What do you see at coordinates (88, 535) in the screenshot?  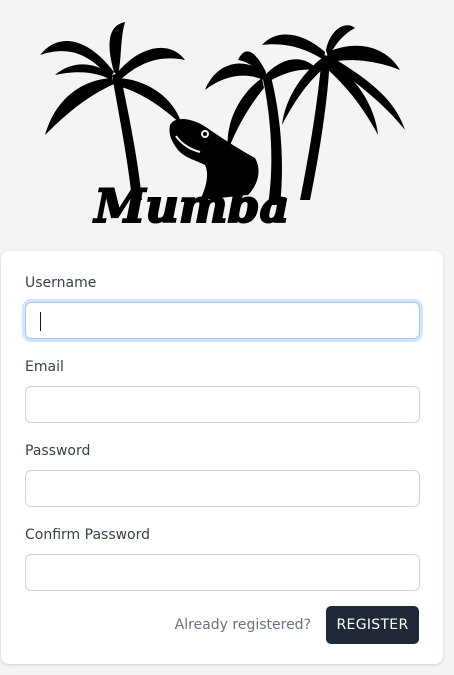 I see `confirm-password-label: Confirm Password` at bounding box center [88, 535].